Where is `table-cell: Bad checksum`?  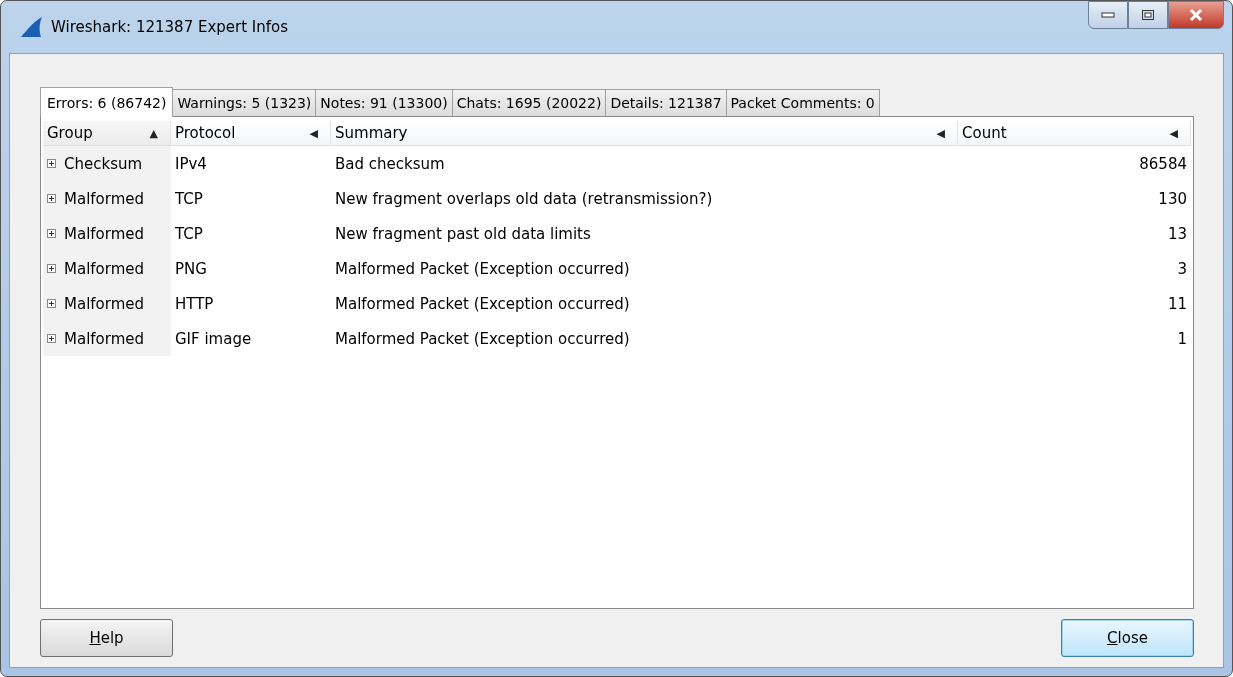
table-cell: Bad checksum is located at coordinates (390, 163).